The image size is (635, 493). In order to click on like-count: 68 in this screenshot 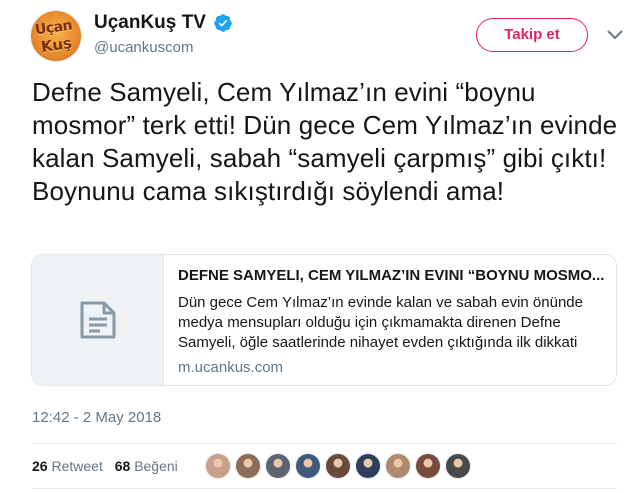, I will do `click(122, 466)`.